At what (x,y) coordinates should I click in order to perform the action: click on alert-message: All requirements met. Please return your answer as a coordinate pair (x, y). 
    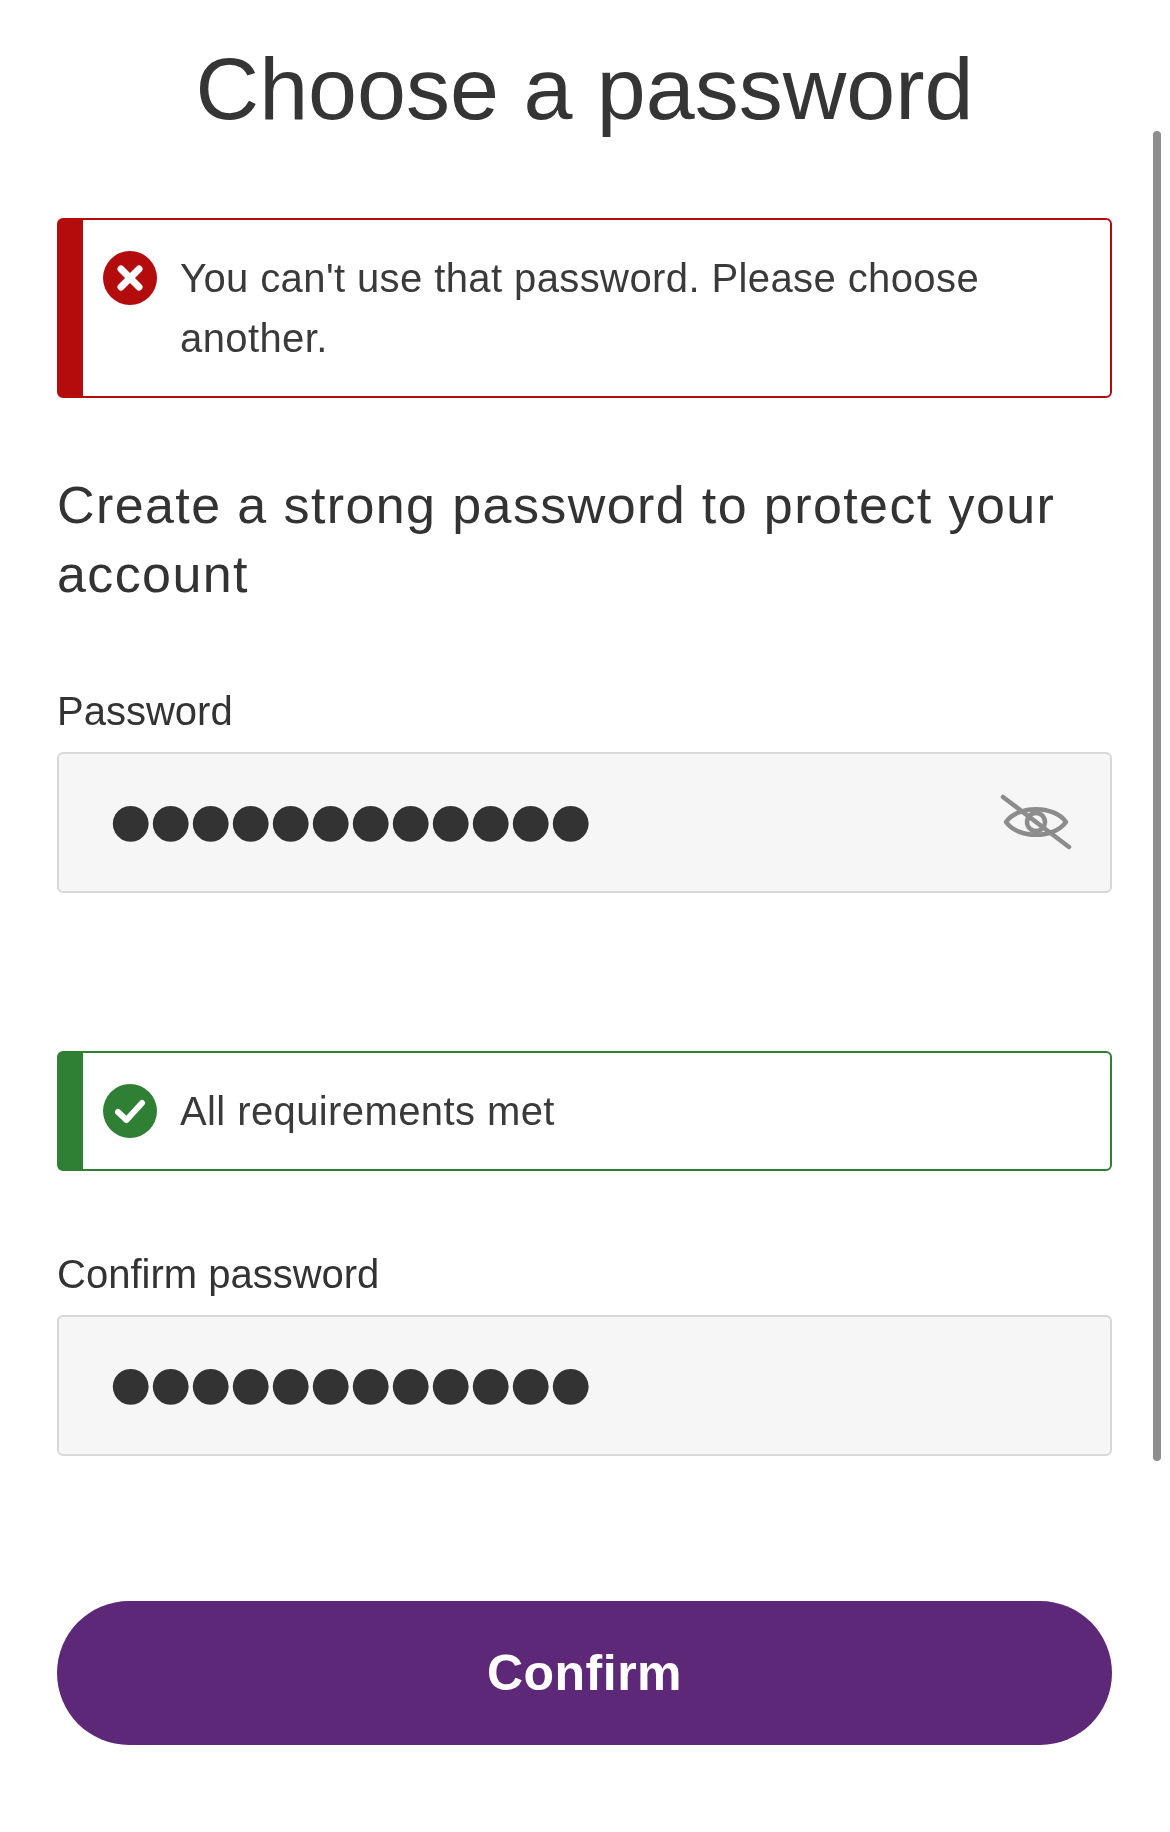
    Looking at the image, I should click on (367, 1111).